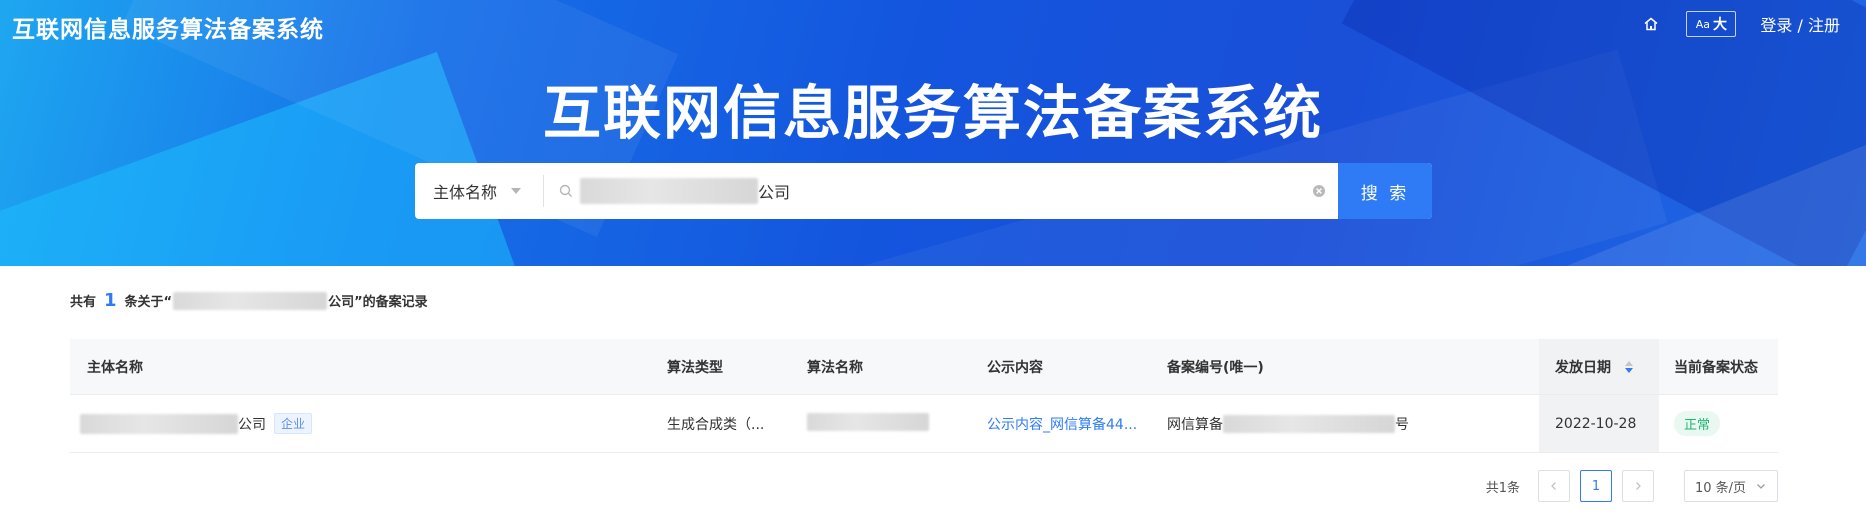 This screenshot has width=1866, height=520. Describe the element at coordinates (1319, 191) in the screenshot. I see `clear-icon` at that location.